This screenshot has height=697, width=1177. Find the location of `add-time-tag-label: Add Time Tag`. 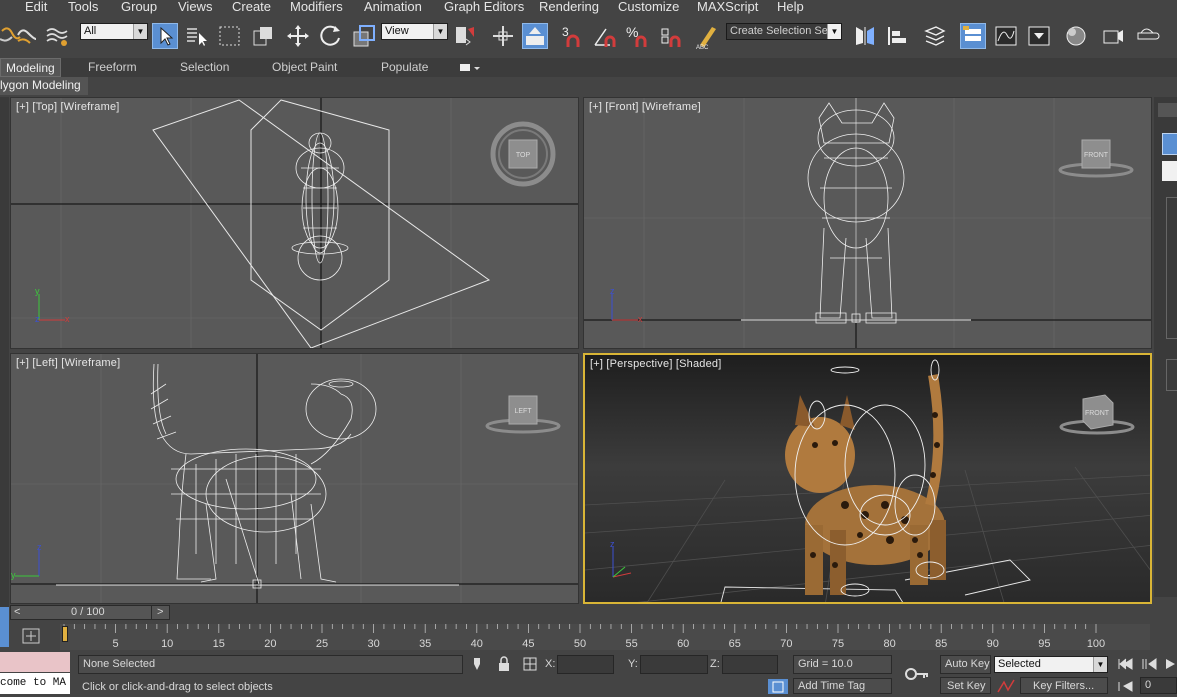

add-time-tag-label: Add Time Tag is located at coordinates (832, 686).